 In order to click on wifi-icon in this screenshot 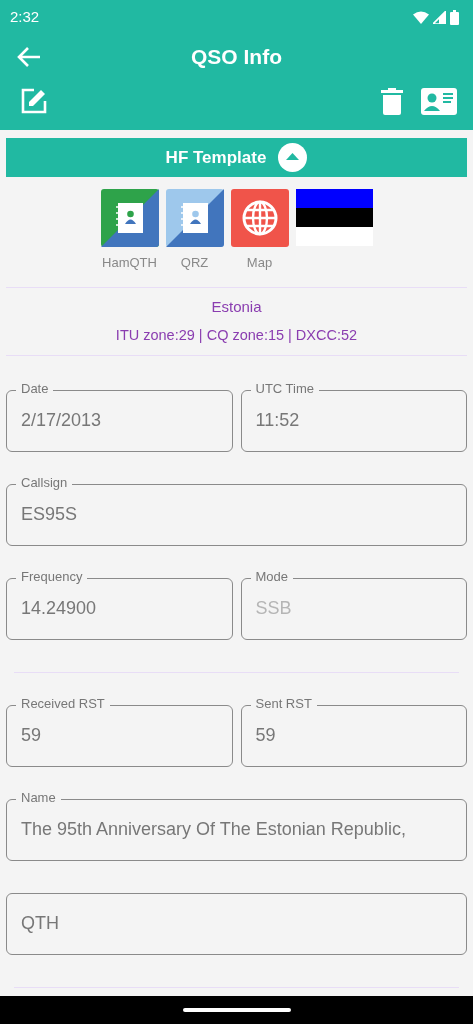, I will do `click(421, 17)`.